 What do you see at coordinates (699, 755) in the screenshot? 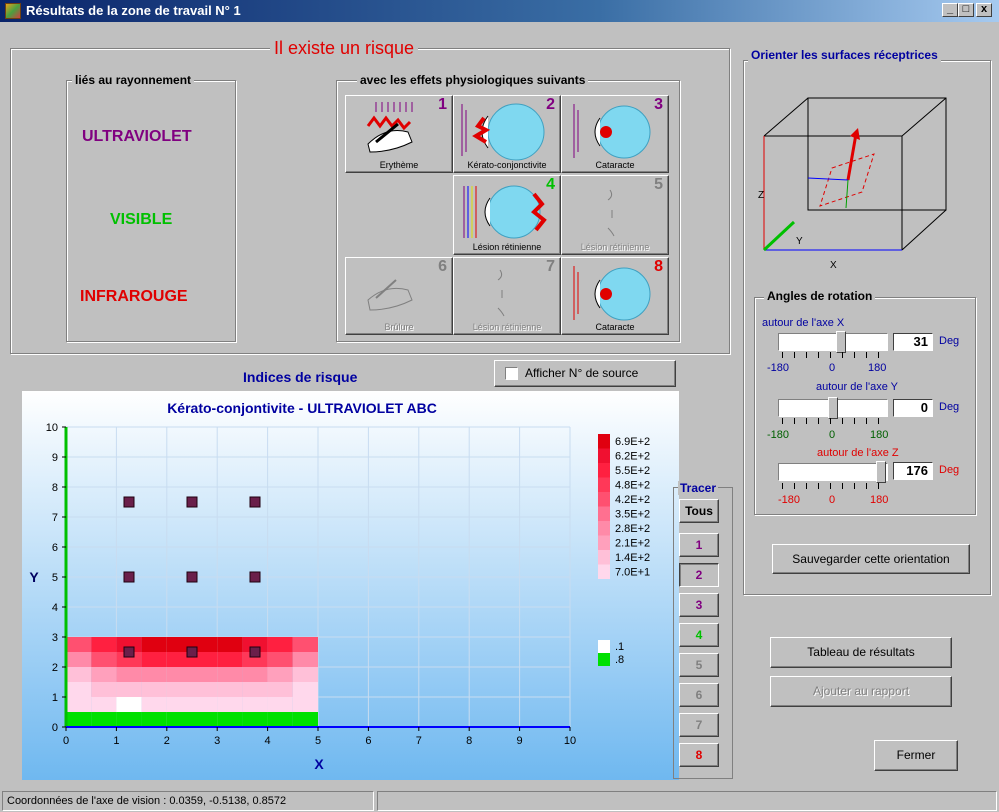
I see `tracer-button-8: 8` at bounding box center [699, 755].